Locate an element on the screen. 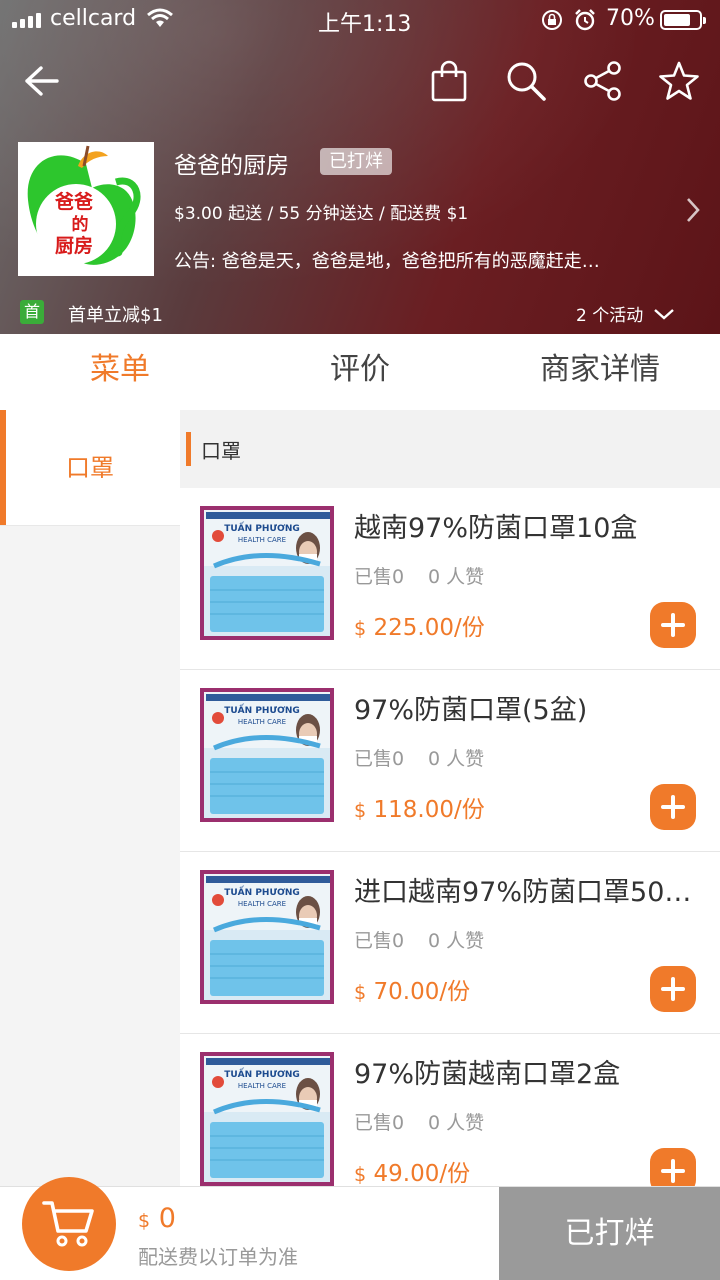 The image size is (720, 1280). product-price: $ 49.00/份 is located at coordinates (412, 1170).